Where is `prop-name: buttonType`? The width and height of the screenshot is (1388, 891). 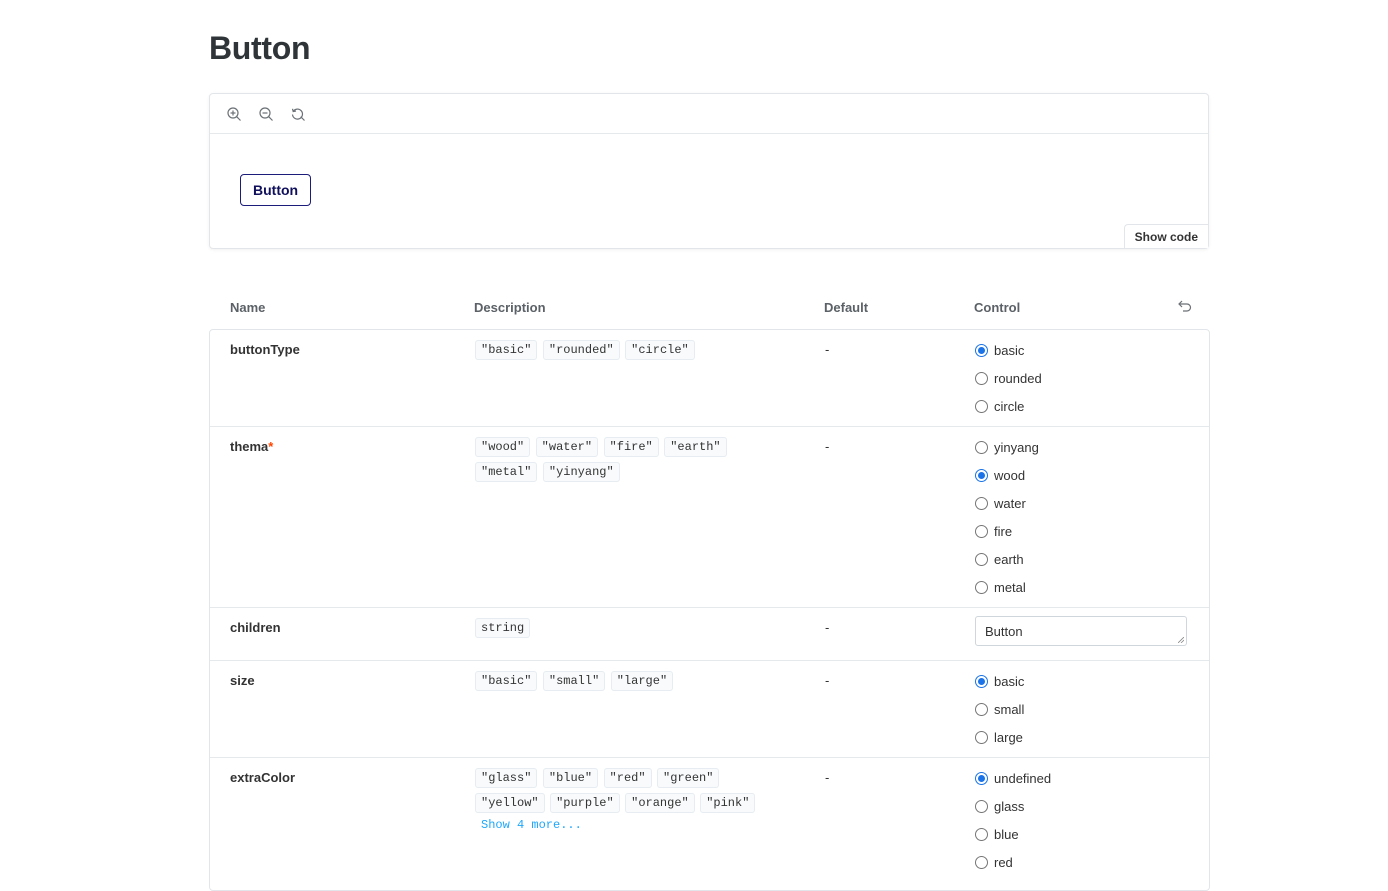
prop-name: buttonType is located at coordinates (265, 349).